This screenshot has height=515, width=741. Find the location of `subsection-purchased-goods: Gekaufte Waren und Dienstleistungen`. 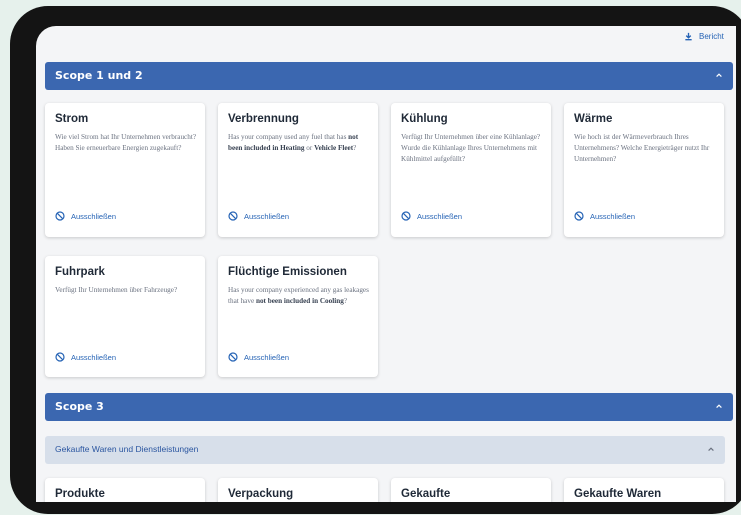

subsection-purchased-goods: Gekaufte Waren und Dienstleistungen is located at coordinates (385, 450).